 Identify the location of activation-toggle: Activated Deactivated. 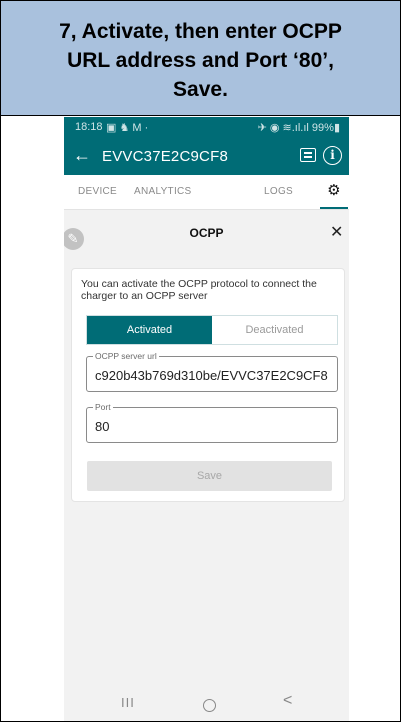
(212, 330).